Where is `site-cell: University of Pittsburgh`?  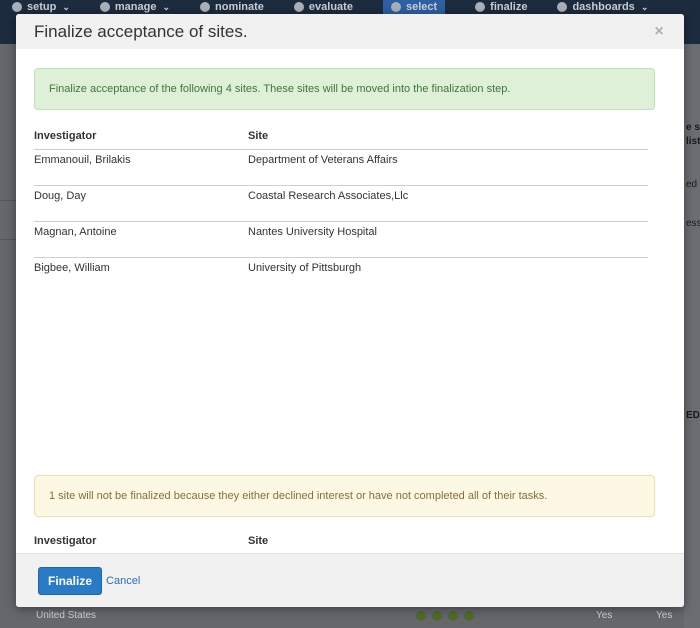
site-cell: University of Pittsburgh is located at coordinates (305, 267).